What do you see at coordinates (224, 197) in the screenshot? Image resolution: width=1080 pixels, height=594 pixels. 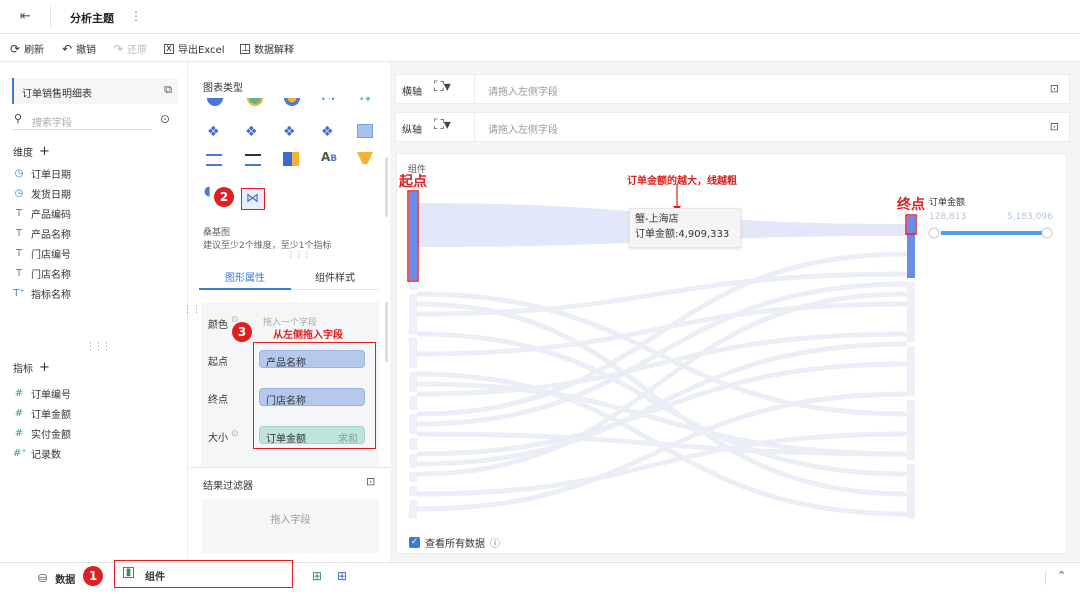 I see `annotation-badge-2: 2` at bounding box center [224, 197].